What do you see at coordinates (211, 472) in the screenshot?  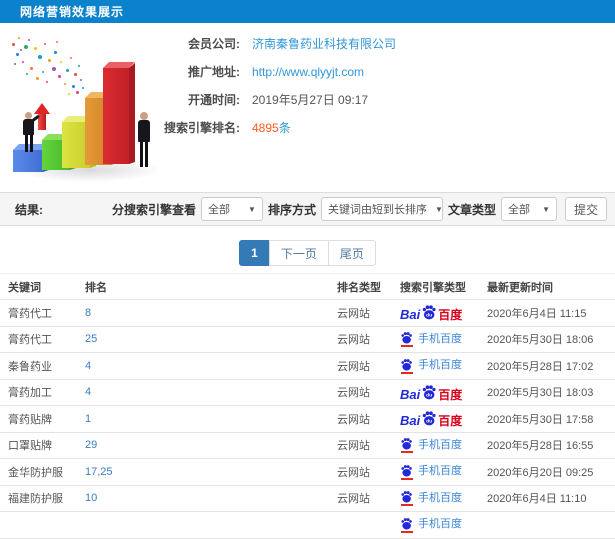 I see `rank-cell: 17,25` at bounding box center [211, 472].